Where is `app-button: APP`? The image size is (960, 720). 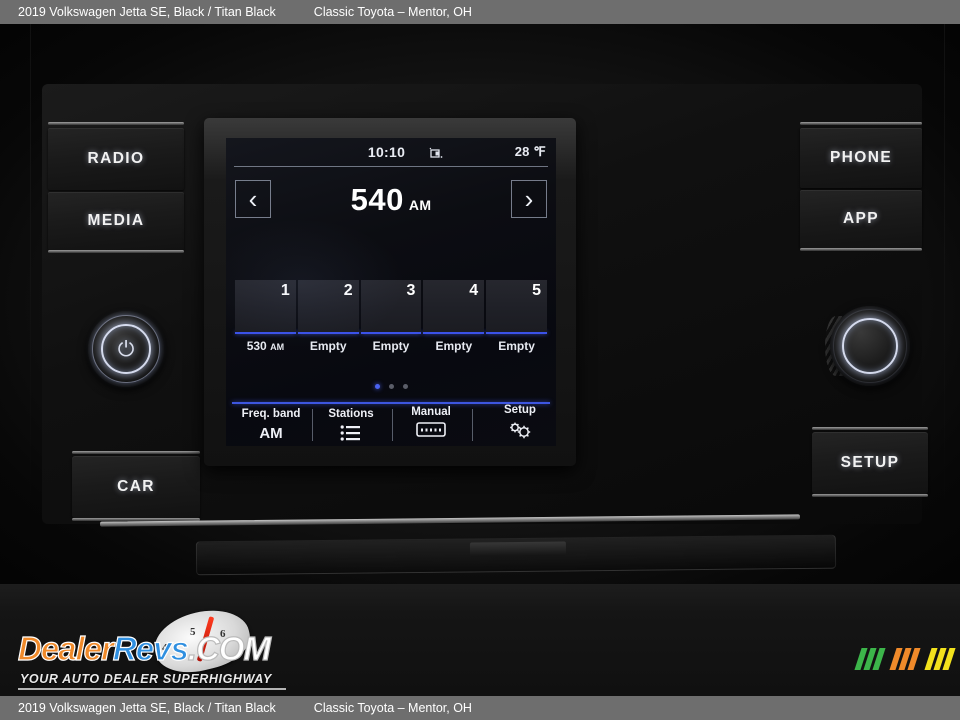 app-button: APP is located at coordinates (861, 219).